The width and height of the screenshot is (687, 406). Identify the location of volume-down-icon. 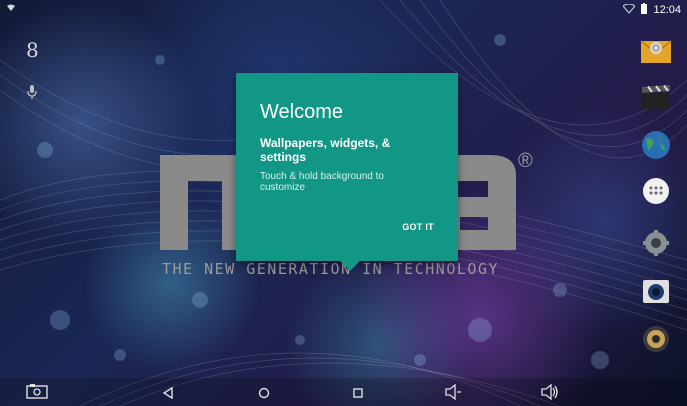
(453, 394).